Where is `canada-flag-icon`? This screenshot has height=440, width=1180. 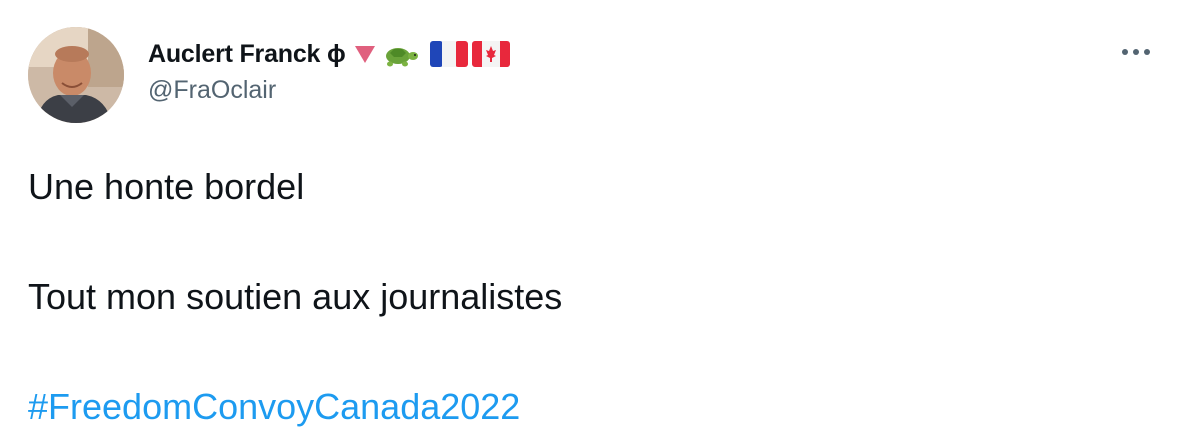 canada-flag-icon is located at coordinates (490, 54).